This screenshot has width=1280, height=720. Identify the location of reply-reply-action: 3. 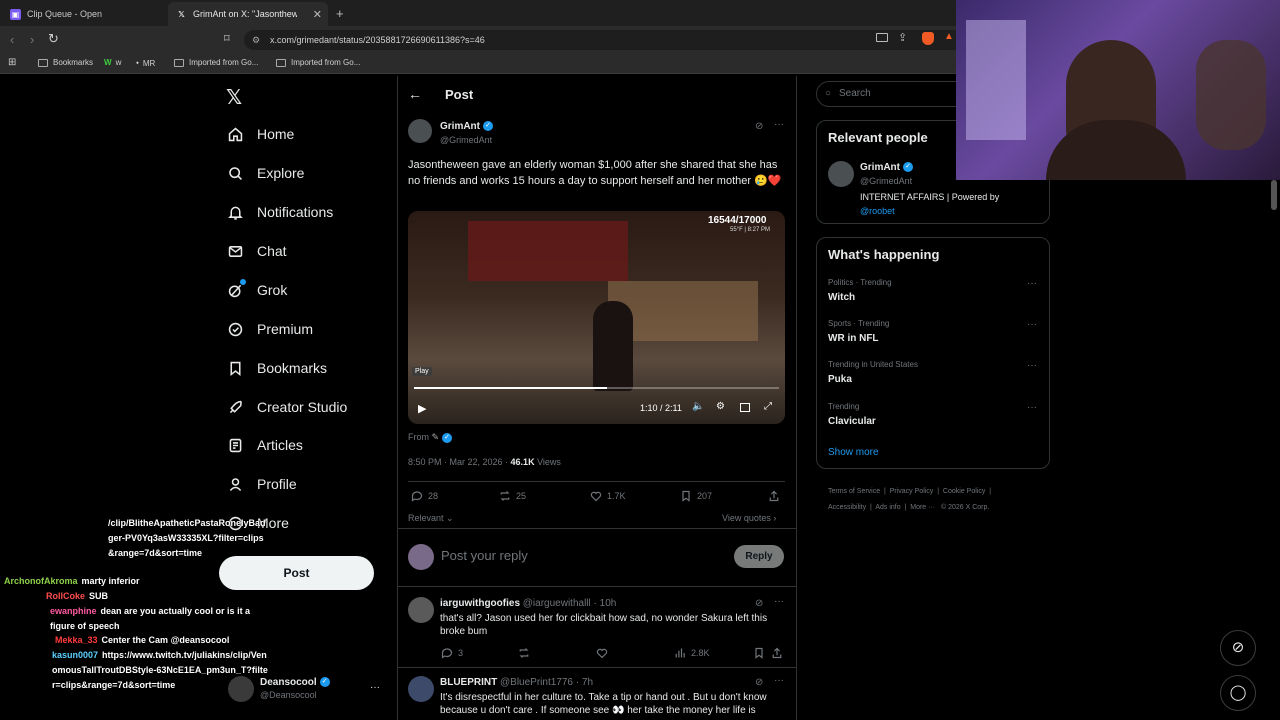
(452, 653).